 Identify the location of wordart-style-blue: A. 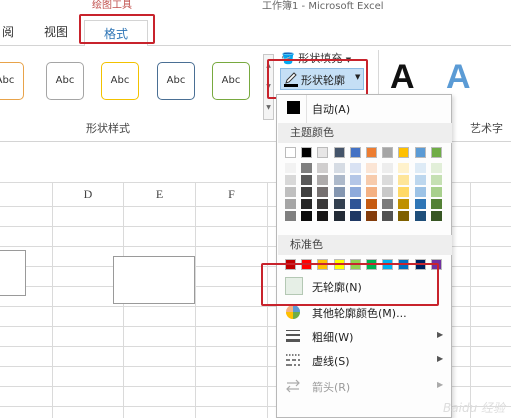
(458, 77).